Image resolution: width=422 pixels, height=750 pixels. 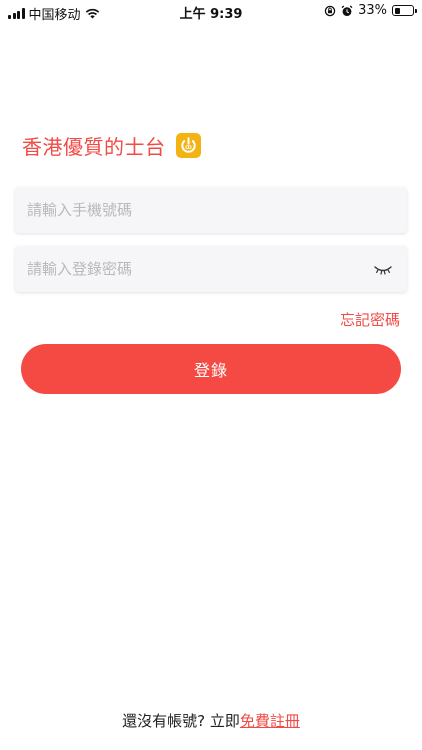 I want to click on password-field-container, so click(x=211, y=269).